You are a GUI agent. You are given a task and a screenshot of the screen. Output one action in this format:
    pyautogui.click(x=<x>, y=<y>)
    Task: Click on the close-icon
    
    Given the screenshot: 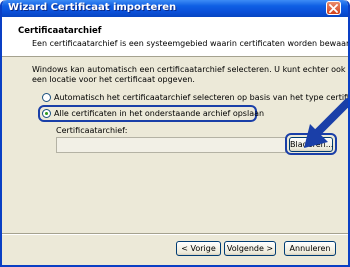 What is the action you would take?
    pyautogui.click(x=333, y=8)
    